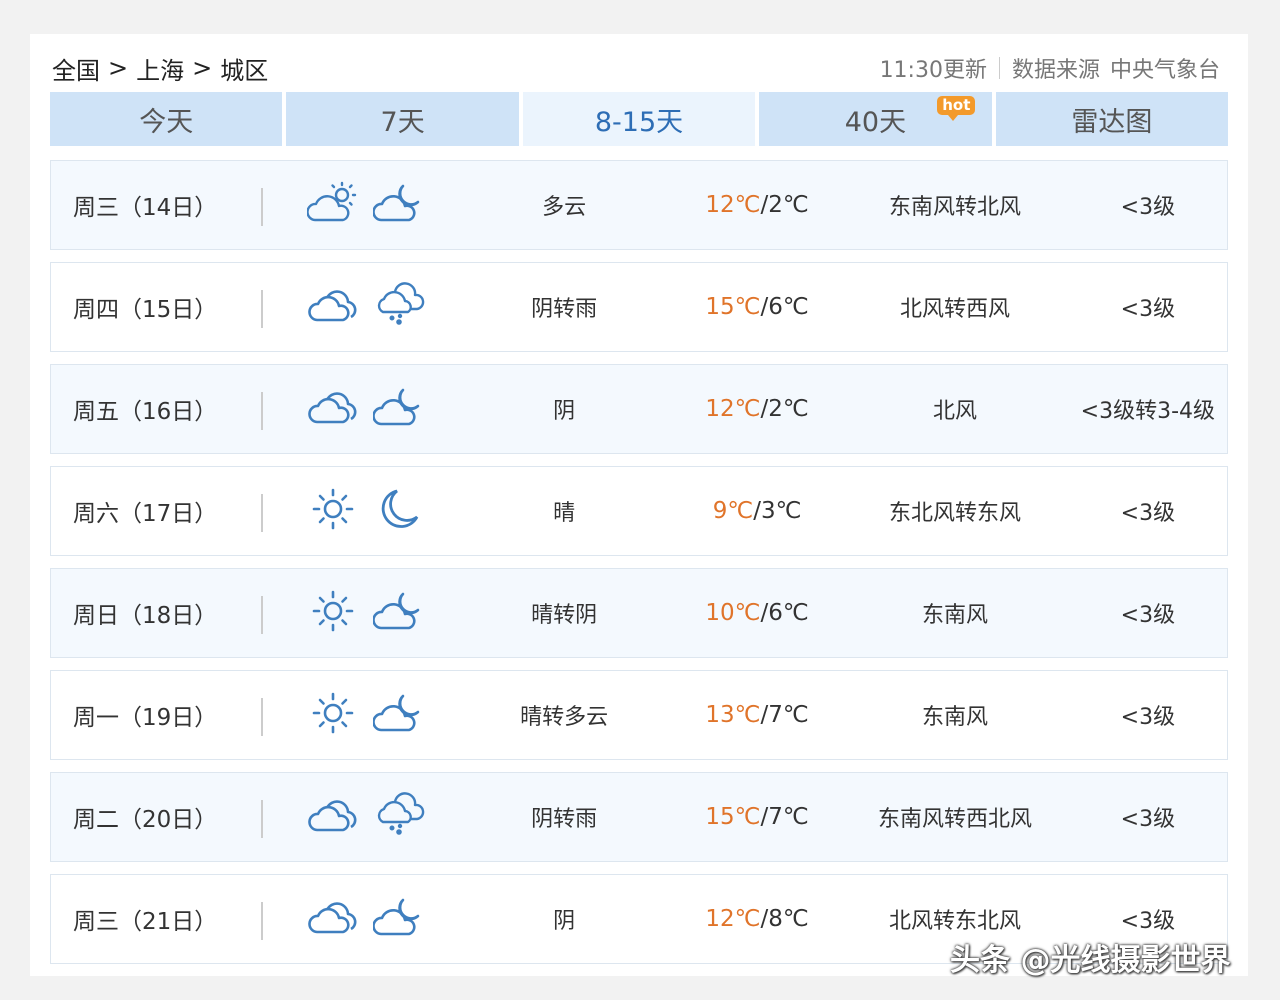 This screenshot has width=1280, height=1000. Describe the element at coordinates (157, 511) in the screenshot. I see `day-label: 周六（17日）` at that location.